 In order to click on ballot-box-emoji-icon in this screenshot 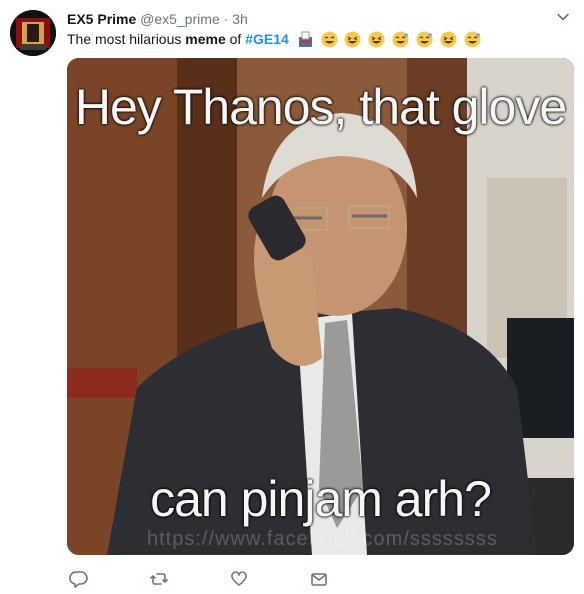, I will do `click(305, 39)`.